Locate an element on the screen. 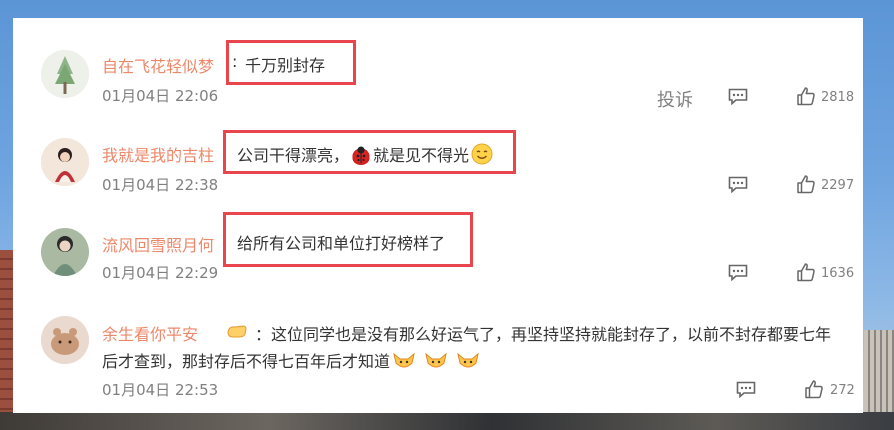  ladybug-emoji-icon is located at coordinates (361, 155).